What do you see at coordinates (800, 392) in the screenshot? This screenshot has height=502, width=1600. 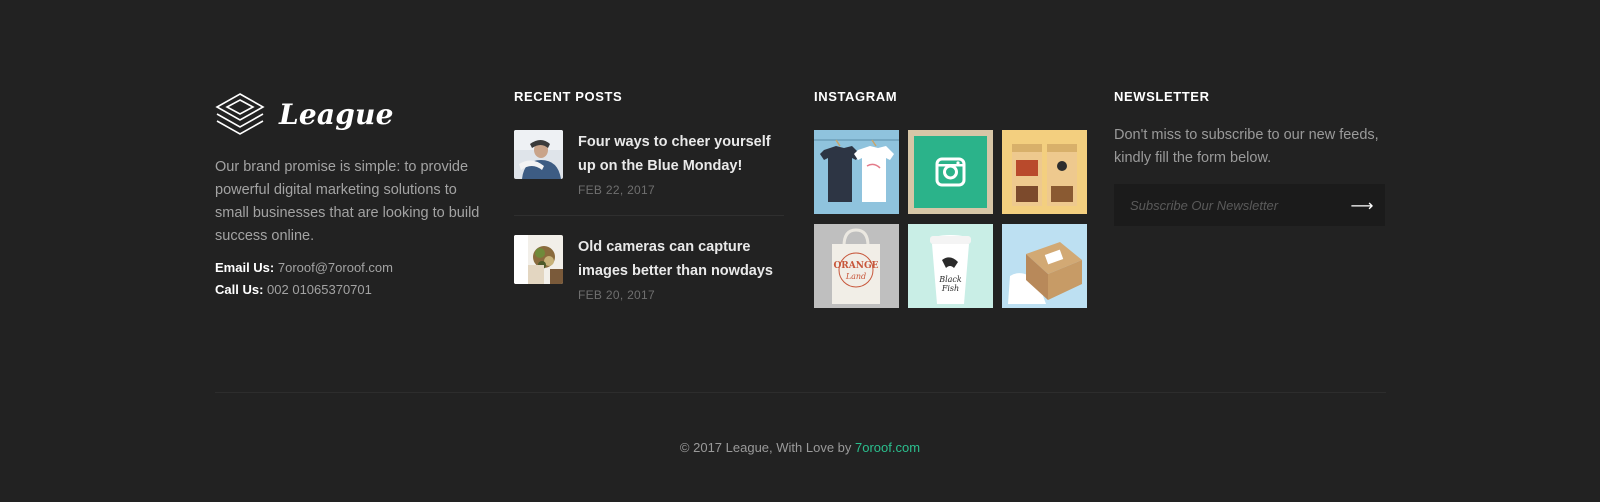 I see `footer-divider` at bounding box center [800, 392].